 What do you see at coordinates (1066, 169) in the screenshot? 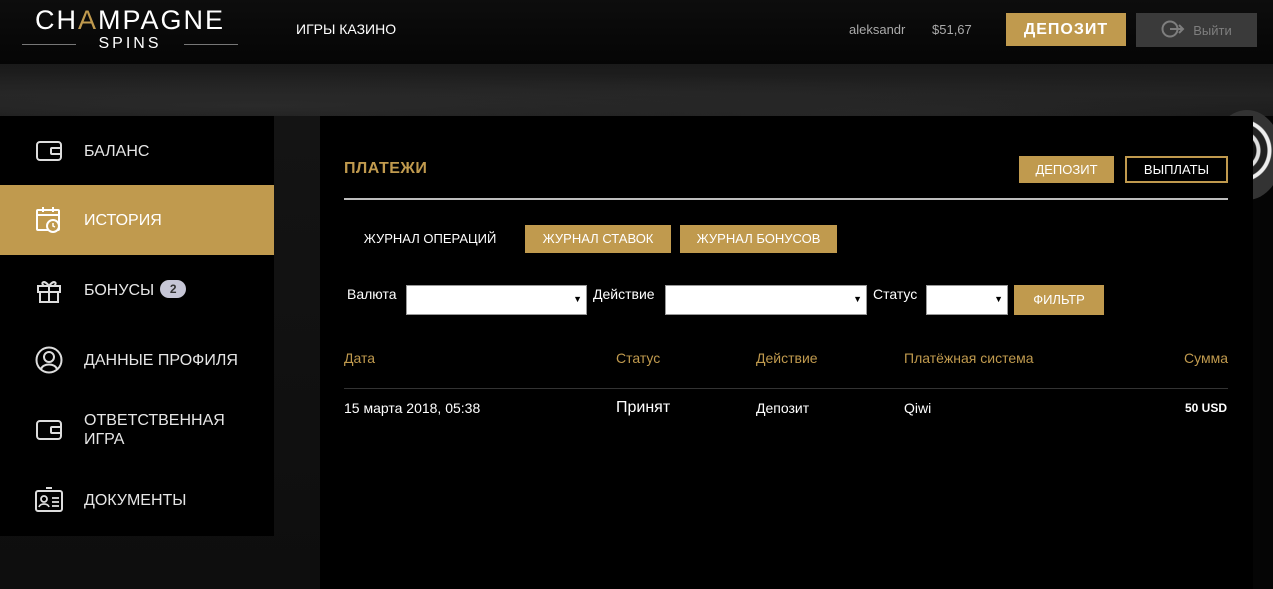
I see `deposit-button: ДЕПОЗИТ` at bounding box center [1066, 169].